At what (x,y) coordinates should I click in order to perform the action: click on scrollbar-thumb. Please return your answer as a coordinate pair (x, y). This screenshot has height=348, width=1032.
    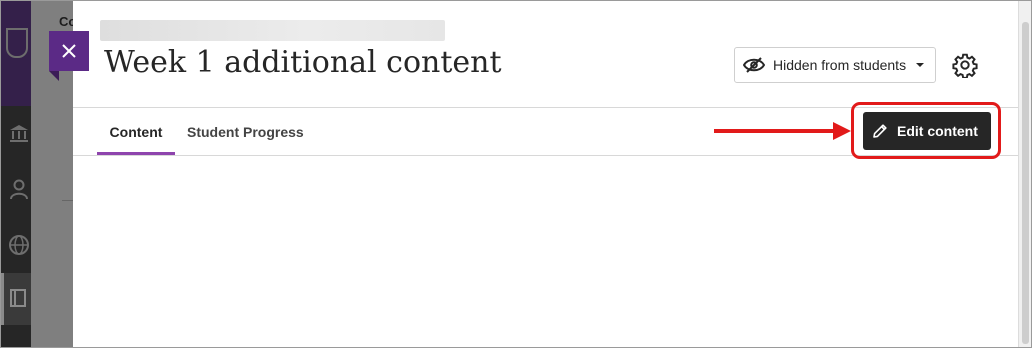
    Looking at the image, I should click on (1025, 183).